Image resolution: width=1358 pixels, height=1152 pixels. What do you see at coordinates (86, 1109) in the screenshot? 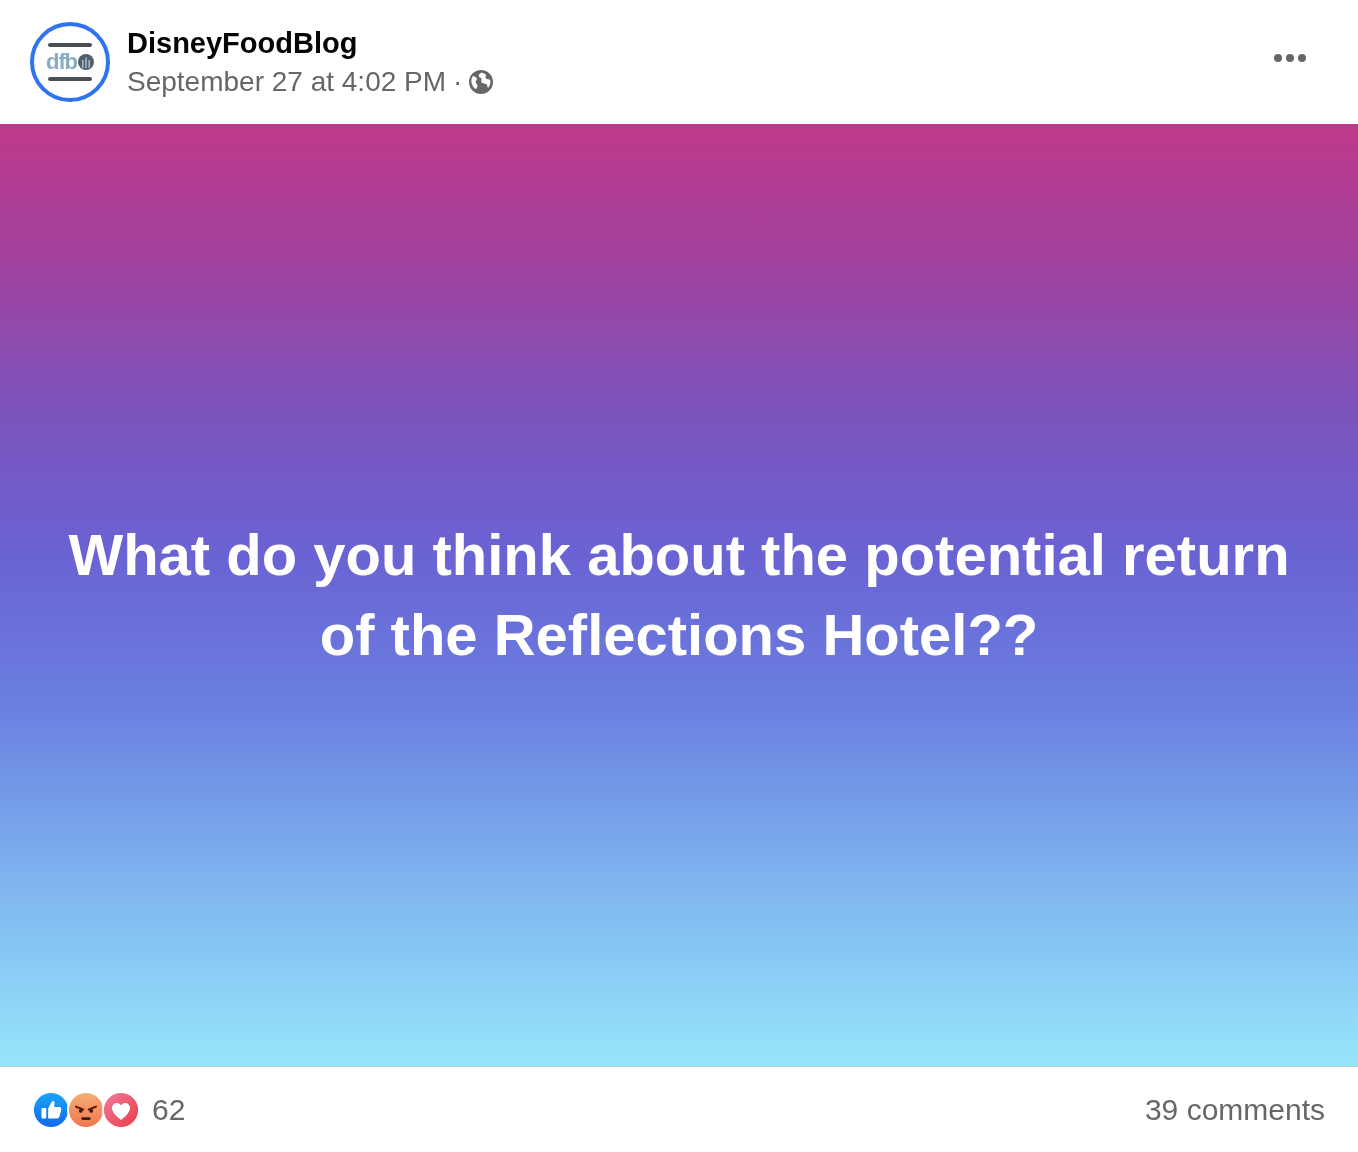
I see `angry-face-icon` at bounding box center [86, 1109].